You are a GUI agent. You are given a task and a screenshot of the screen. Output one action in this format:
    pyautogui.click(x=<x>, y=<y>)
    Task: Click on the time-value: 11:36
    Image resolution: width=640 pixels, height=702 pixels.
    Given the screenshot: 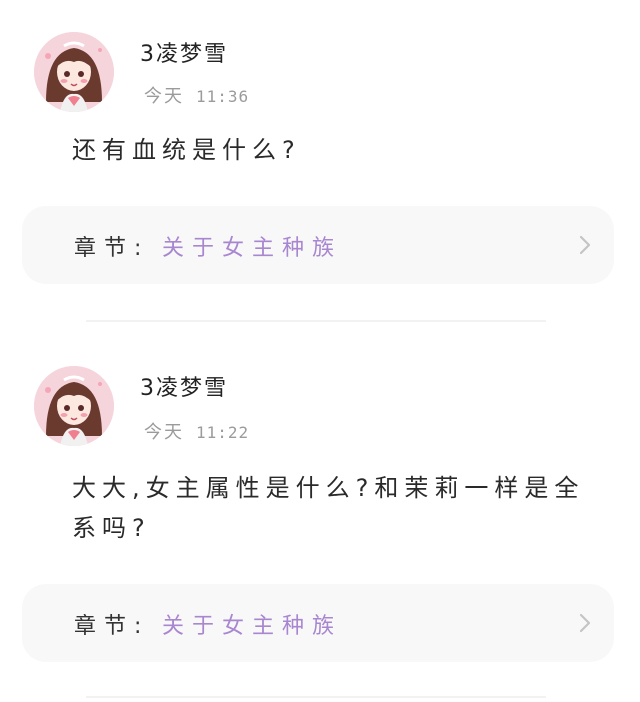 What is the action you would take?
    pyautogui.click(x=223, y=96)
    